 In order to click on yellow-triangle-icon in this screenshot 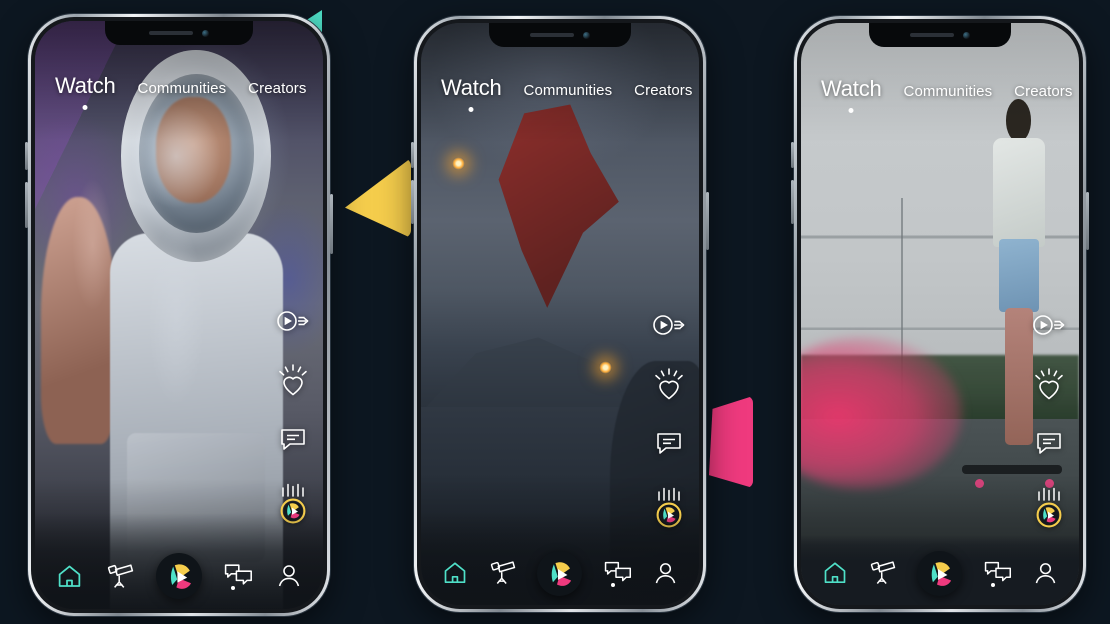, I will do `click(378, 198)`.